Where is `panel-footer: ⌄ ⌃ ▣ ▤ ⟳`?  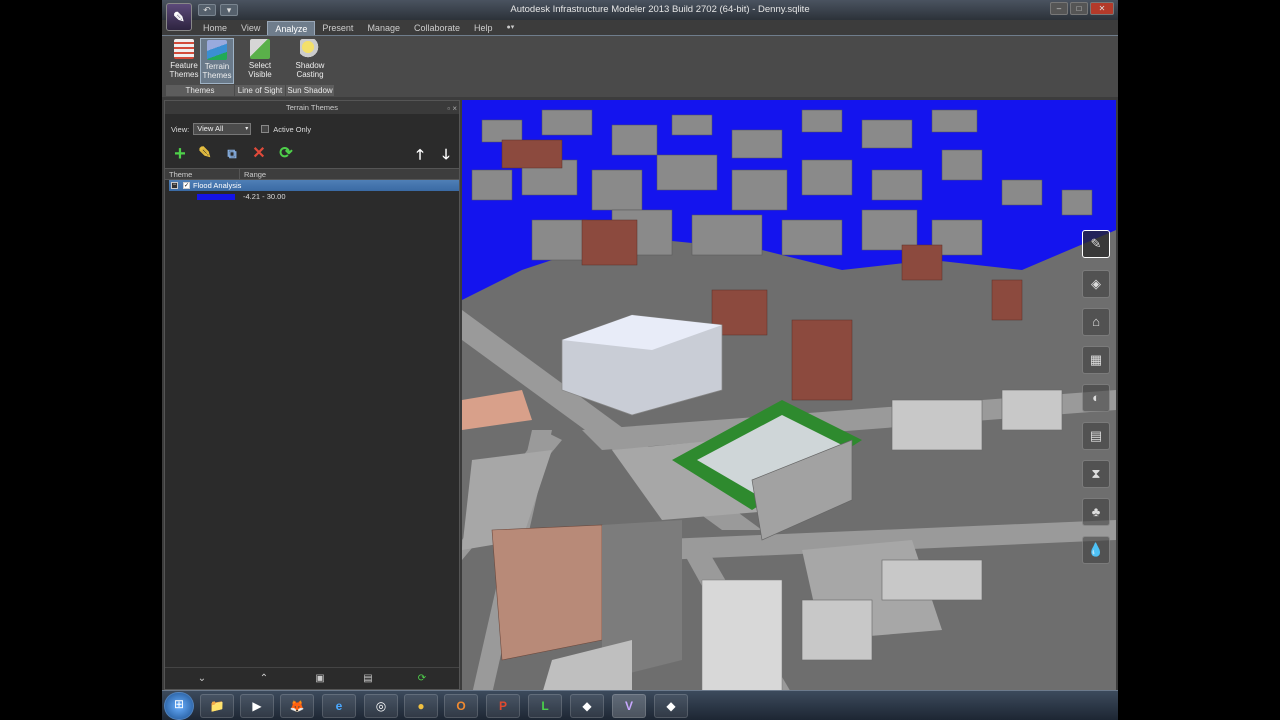 panel-footer: ⌄ ⌃ ▣ ▤ ⟳ is located at coordinates (312, 678).